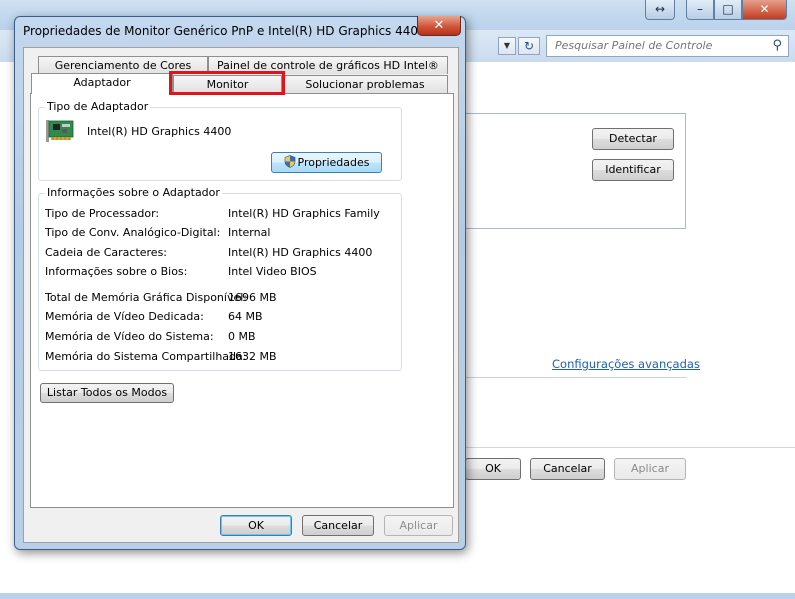  What do you see at coordinates (300, 252) in the screenshot?
I see `info-value: Intel(R) HD Graphics 4400` at bounding box center [300, 252].